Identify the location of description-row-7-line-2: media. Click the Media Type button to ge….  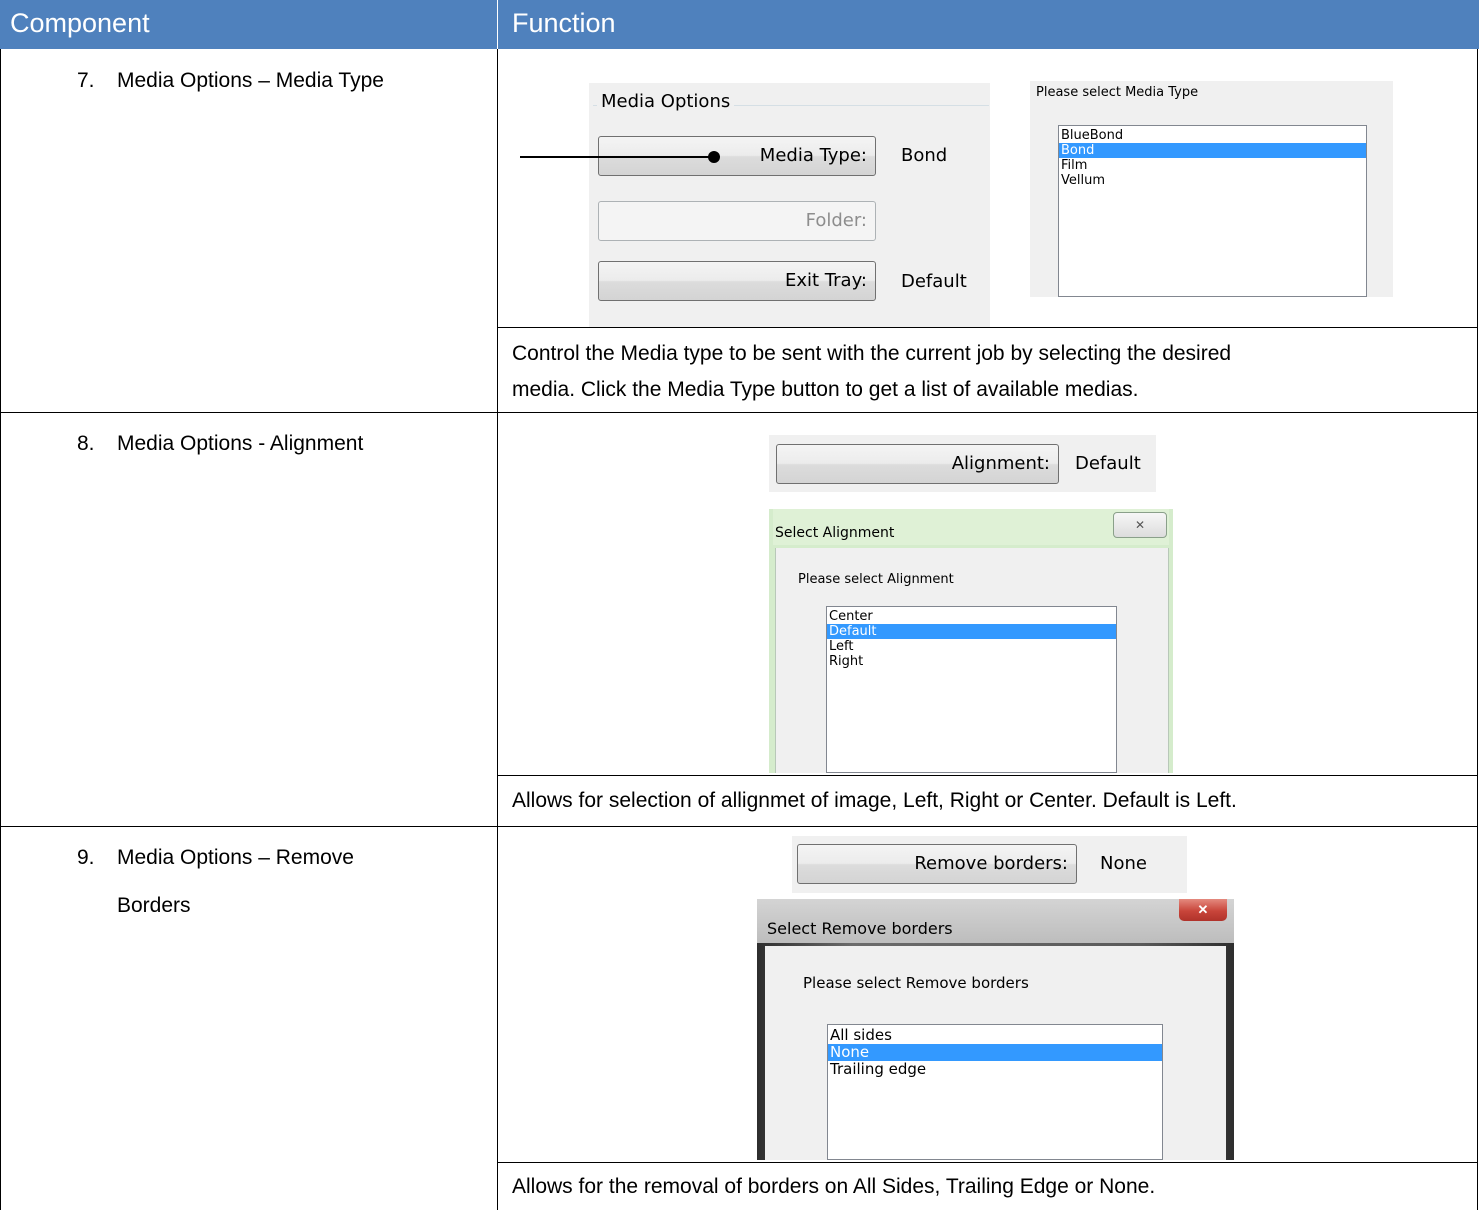
(825, 389).